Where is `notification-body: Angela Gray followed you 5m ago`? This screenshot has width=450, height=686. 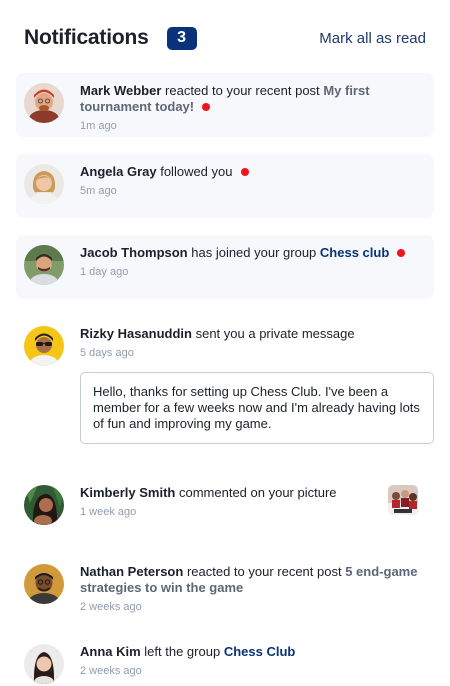 notification-body: Angela Gray followed you 5m ago is located at coordinates (253, 187).